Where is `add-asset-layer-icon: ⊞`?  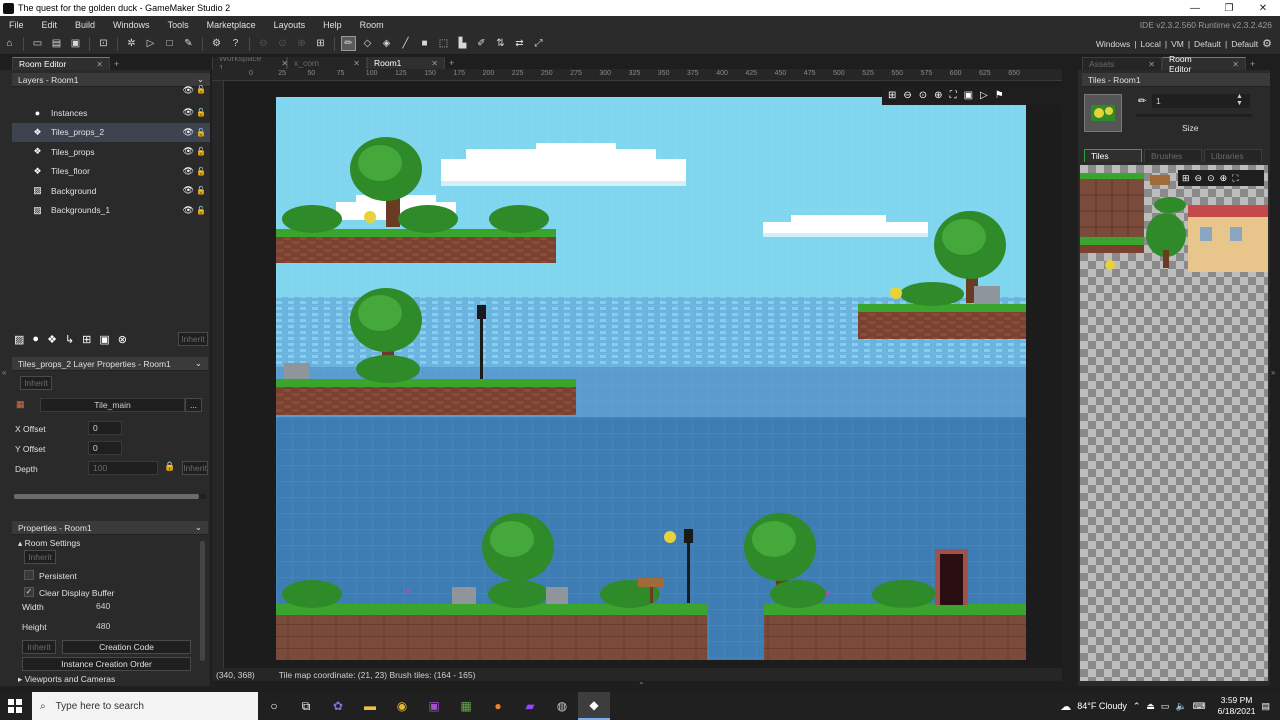 add-asset-layer-icon: ⊞ is located at coordinates (86, 339).